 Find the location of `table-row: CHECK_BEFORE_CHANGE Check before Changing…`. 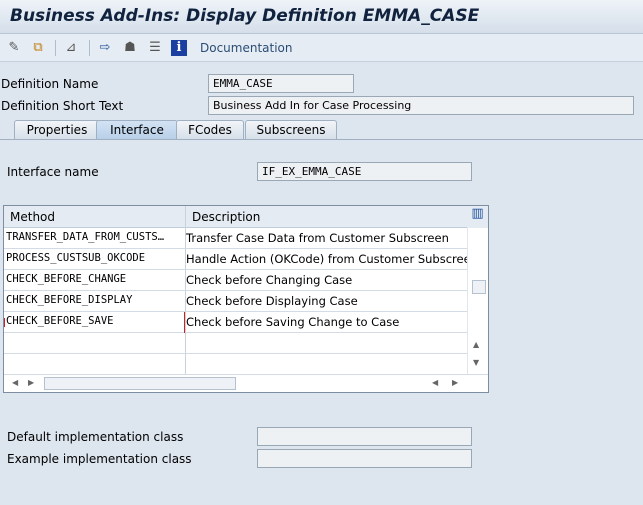

table-row: CHECK_BEFORE_CHANGE Check before Changing… is located at coordinates (235, 280).